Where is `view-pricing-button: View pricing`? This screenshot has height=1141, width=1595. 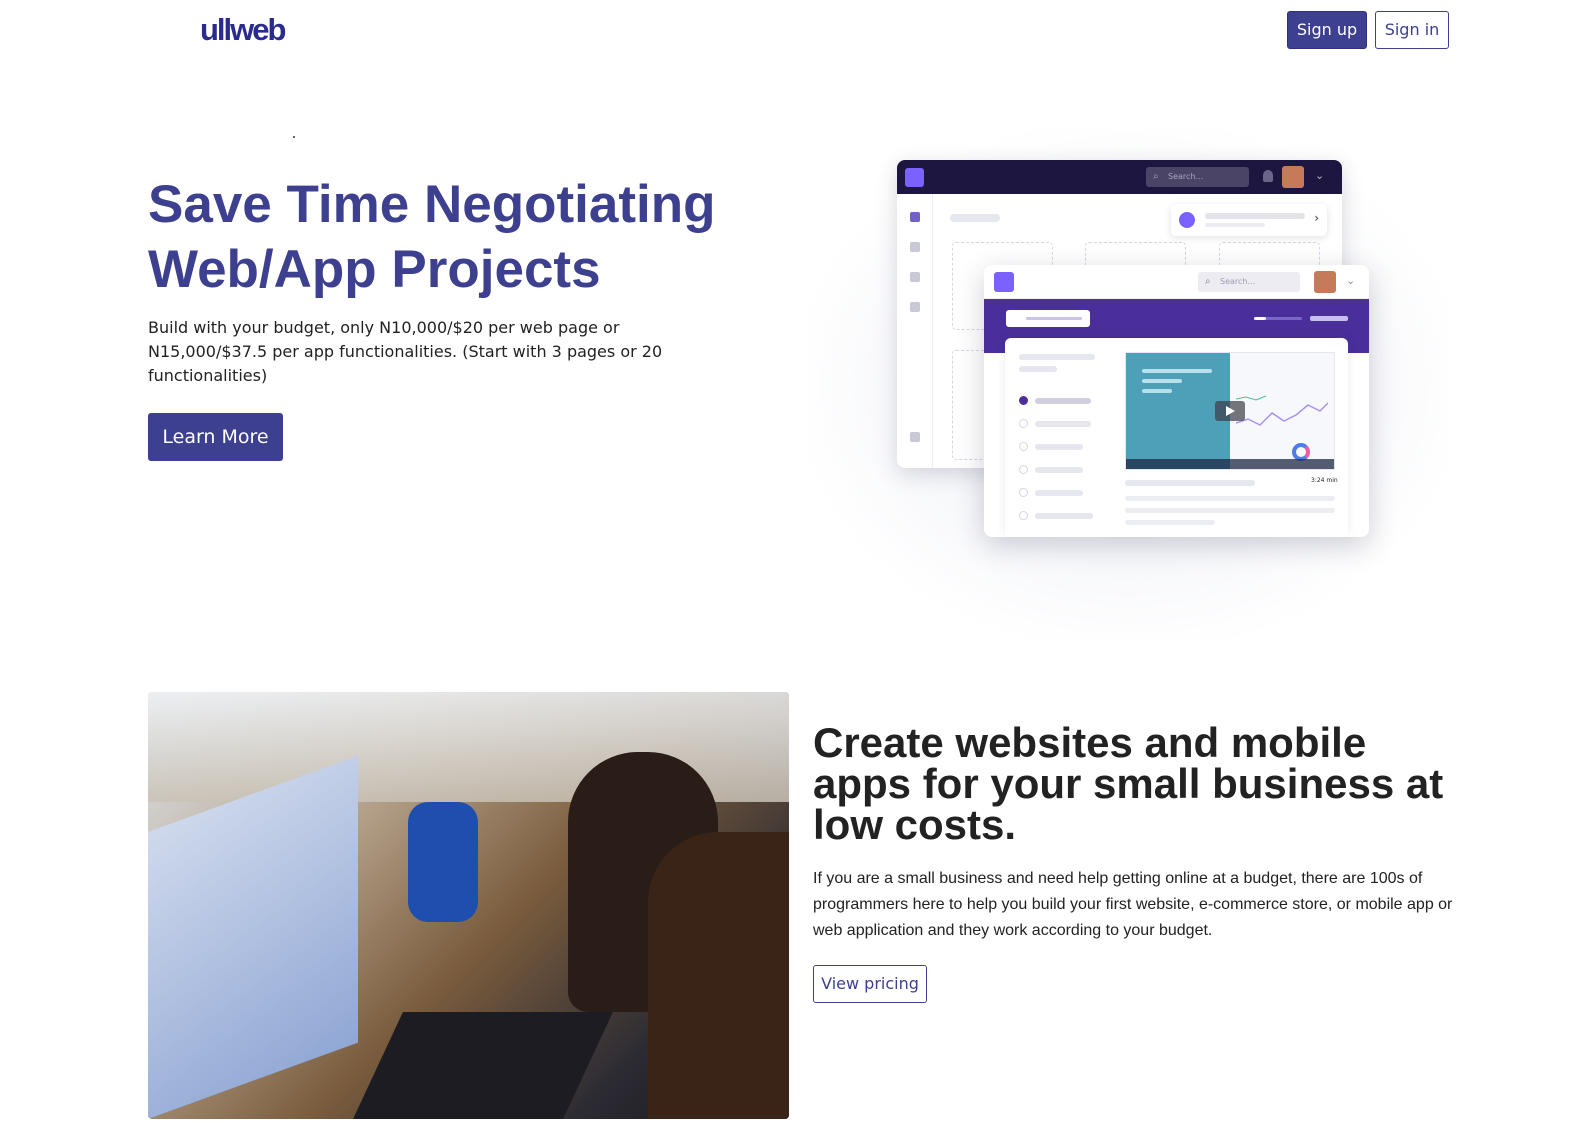 view-pricing-button: View pricing is located at coordinates (870, 984).